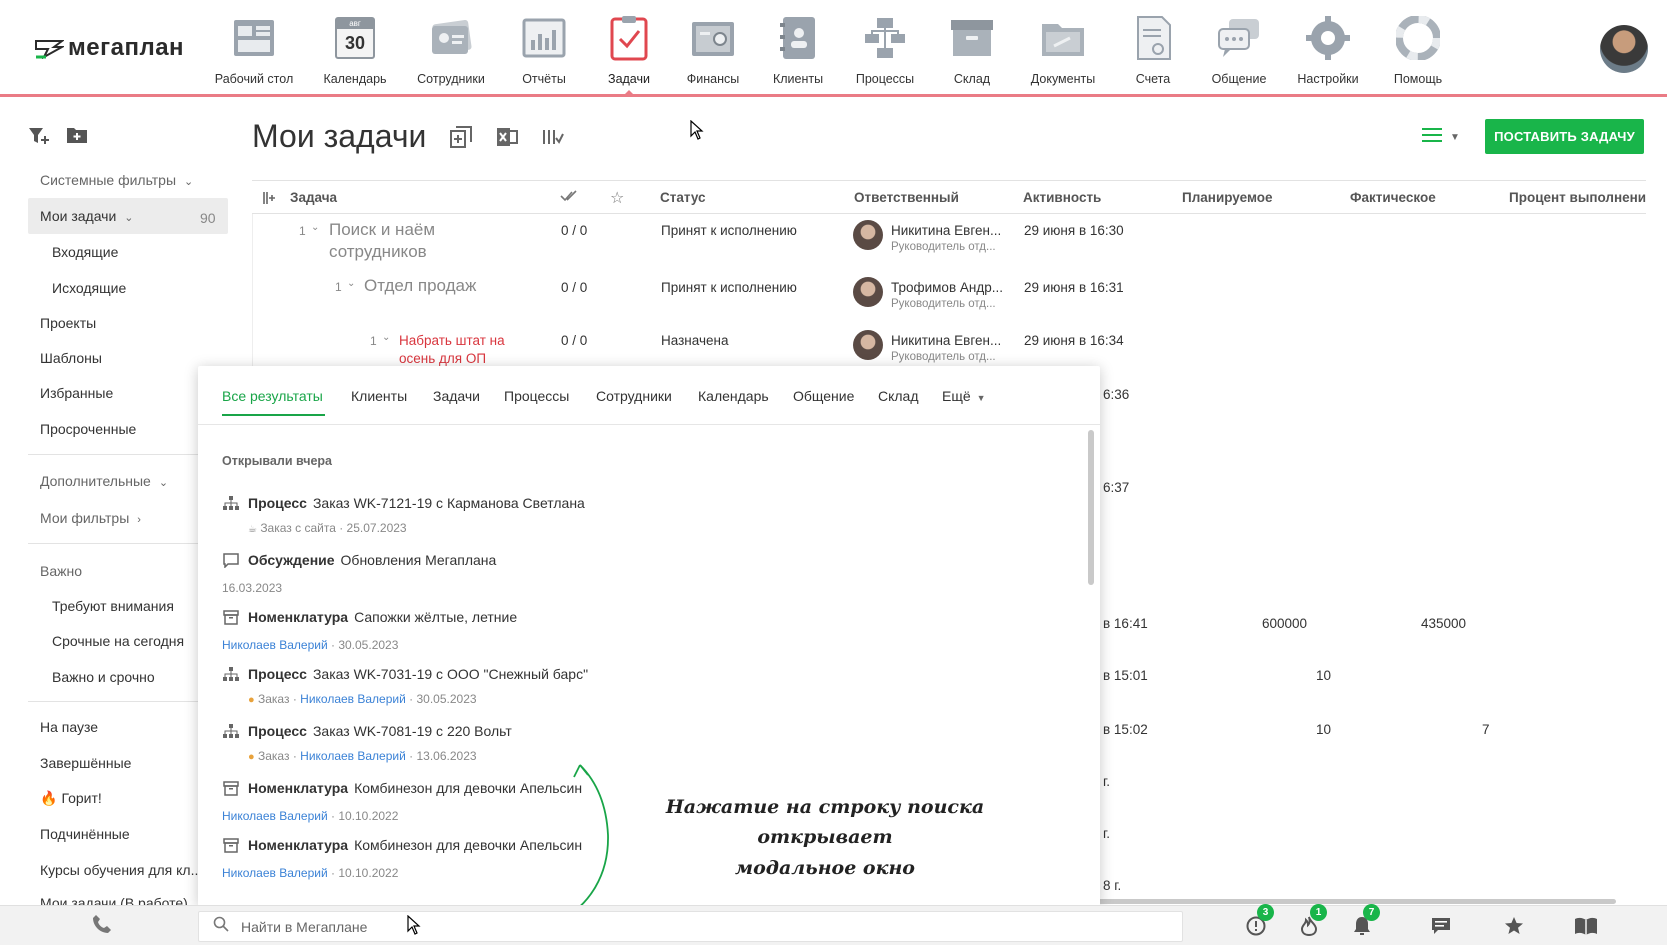  I want to click on knowledge-book-icon, so click(1586, 926).